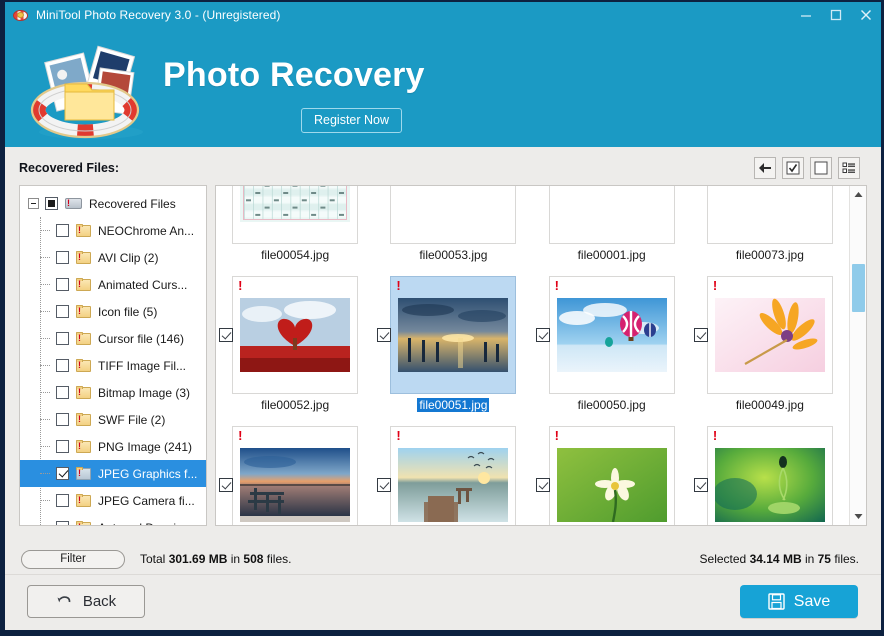 This screenshot has height=636, width=884. What do you see at coordinates (352, 120) in the screenshot?
I see `register-now-button: Register Now` at bounding box center [352, 120].